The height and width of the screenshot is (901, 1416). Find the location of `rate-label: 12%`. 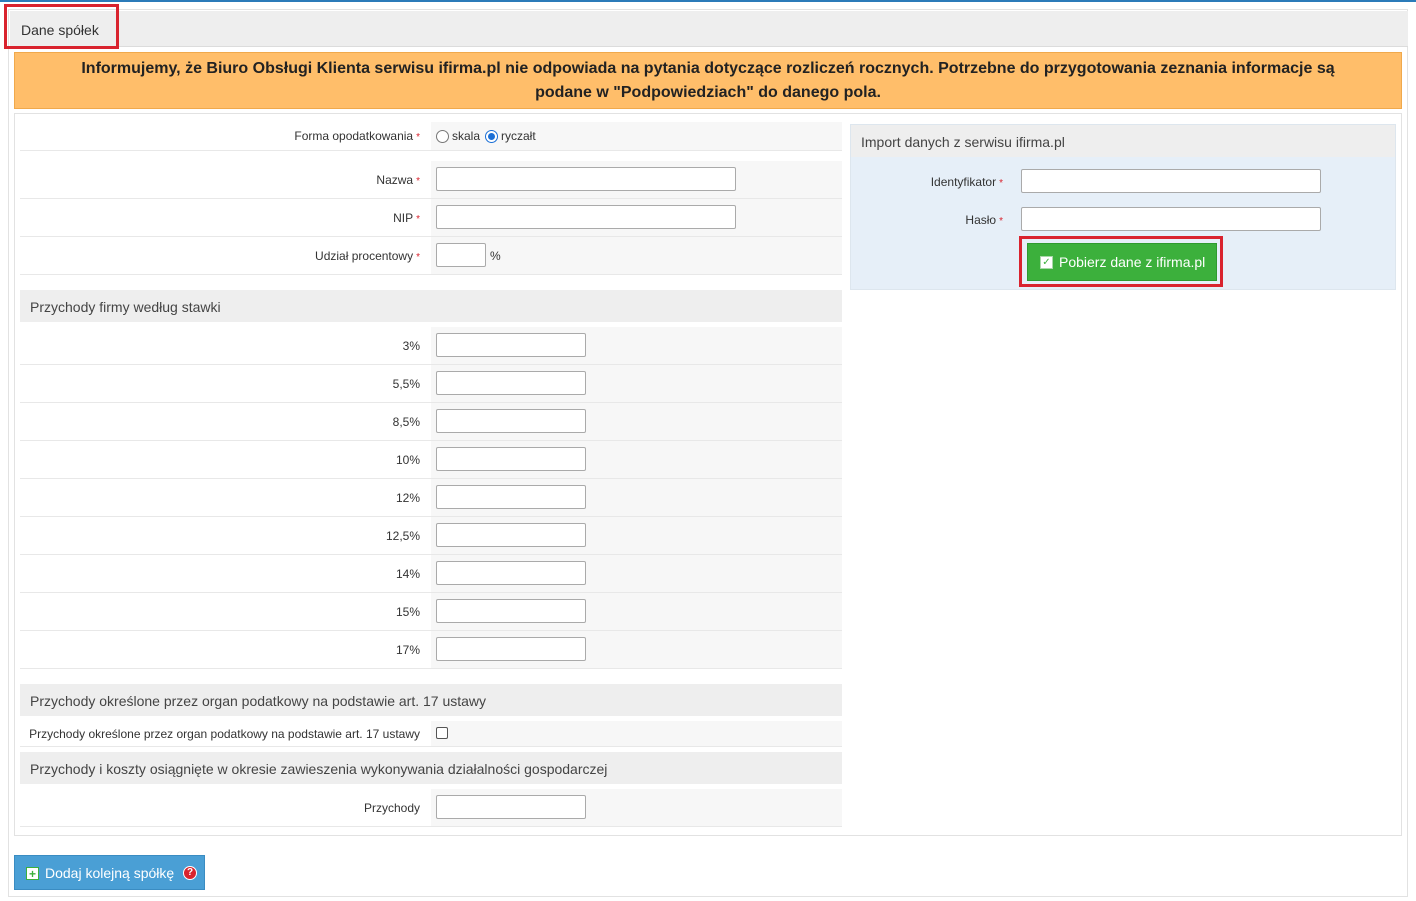

rate-label: 12% is located at coordinates (407, 498).